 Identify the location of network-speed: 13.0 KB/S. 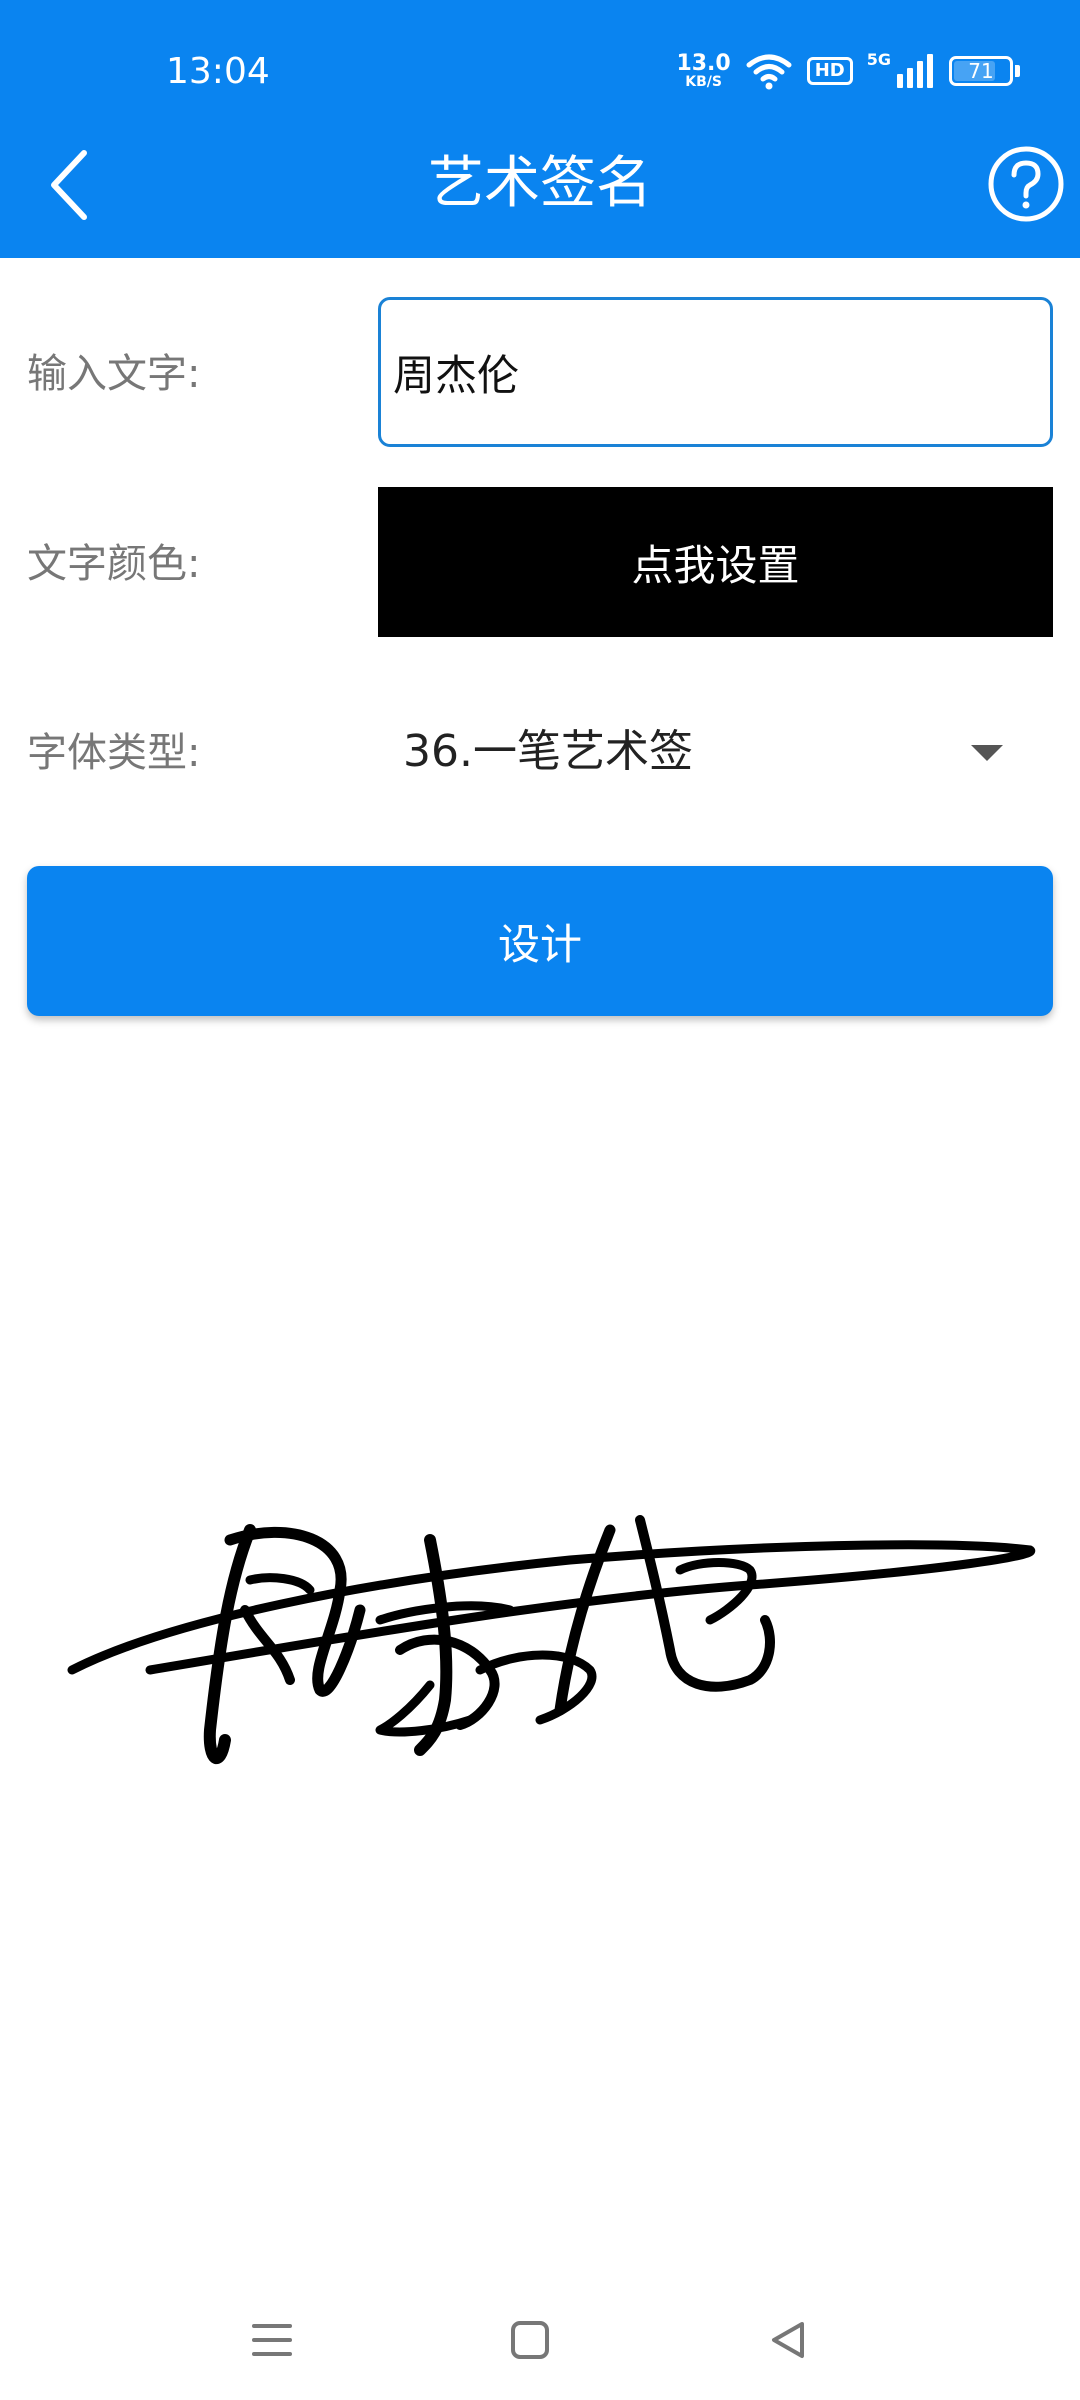
(703, 70).